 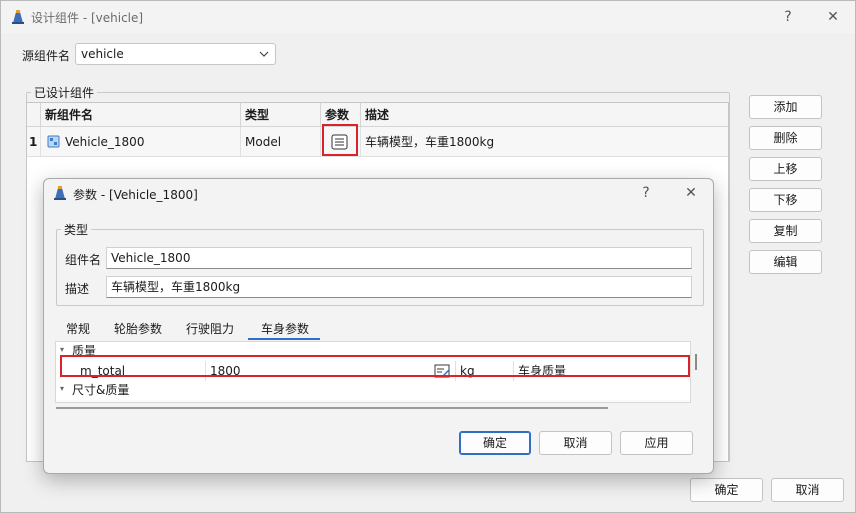 I want to click on table-row: 1 Vehicle_1800 Model 车辆模型，车重1800kg, so click(x=377, y=140).